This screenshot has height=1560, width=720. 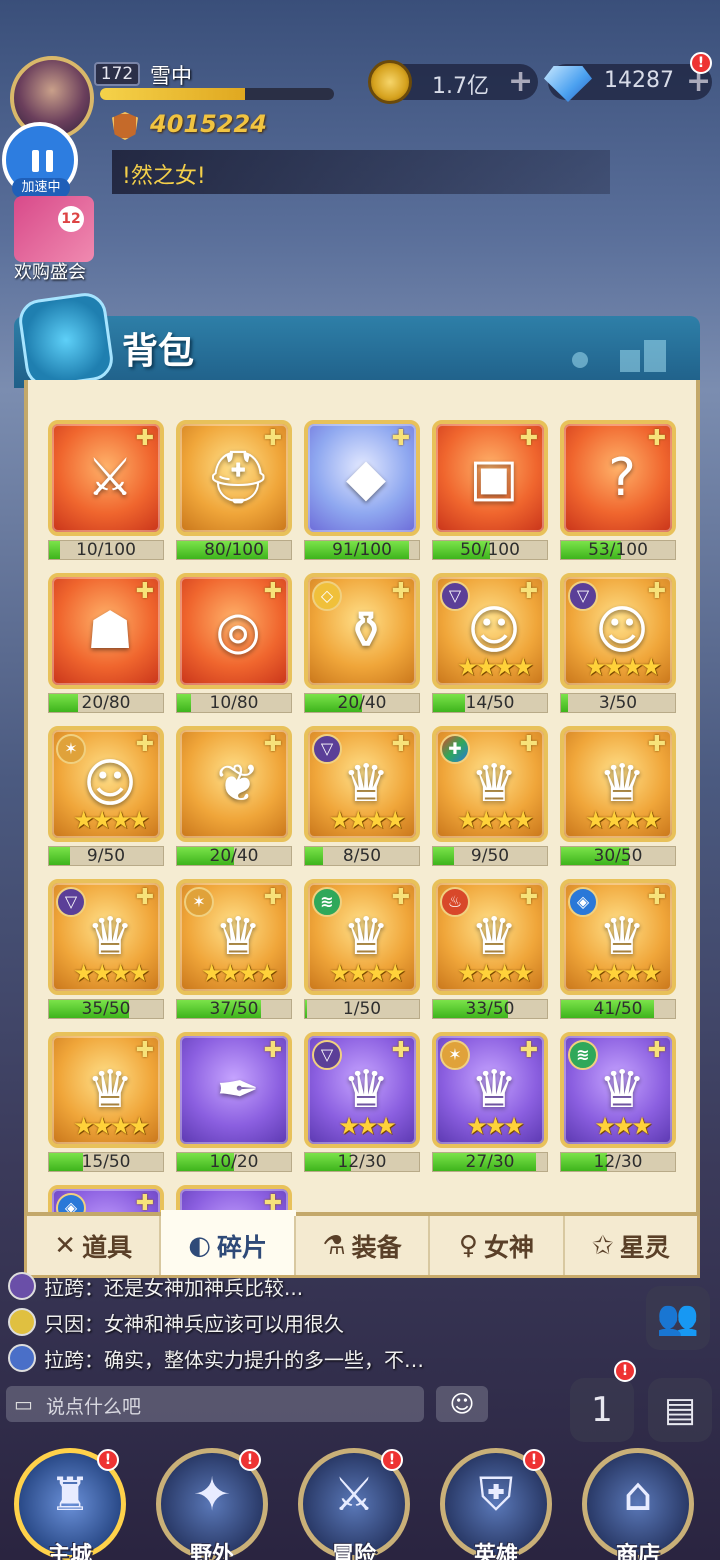 I want to click on fragment-progress-bar: 33/50, so click(x=490, y=1009).